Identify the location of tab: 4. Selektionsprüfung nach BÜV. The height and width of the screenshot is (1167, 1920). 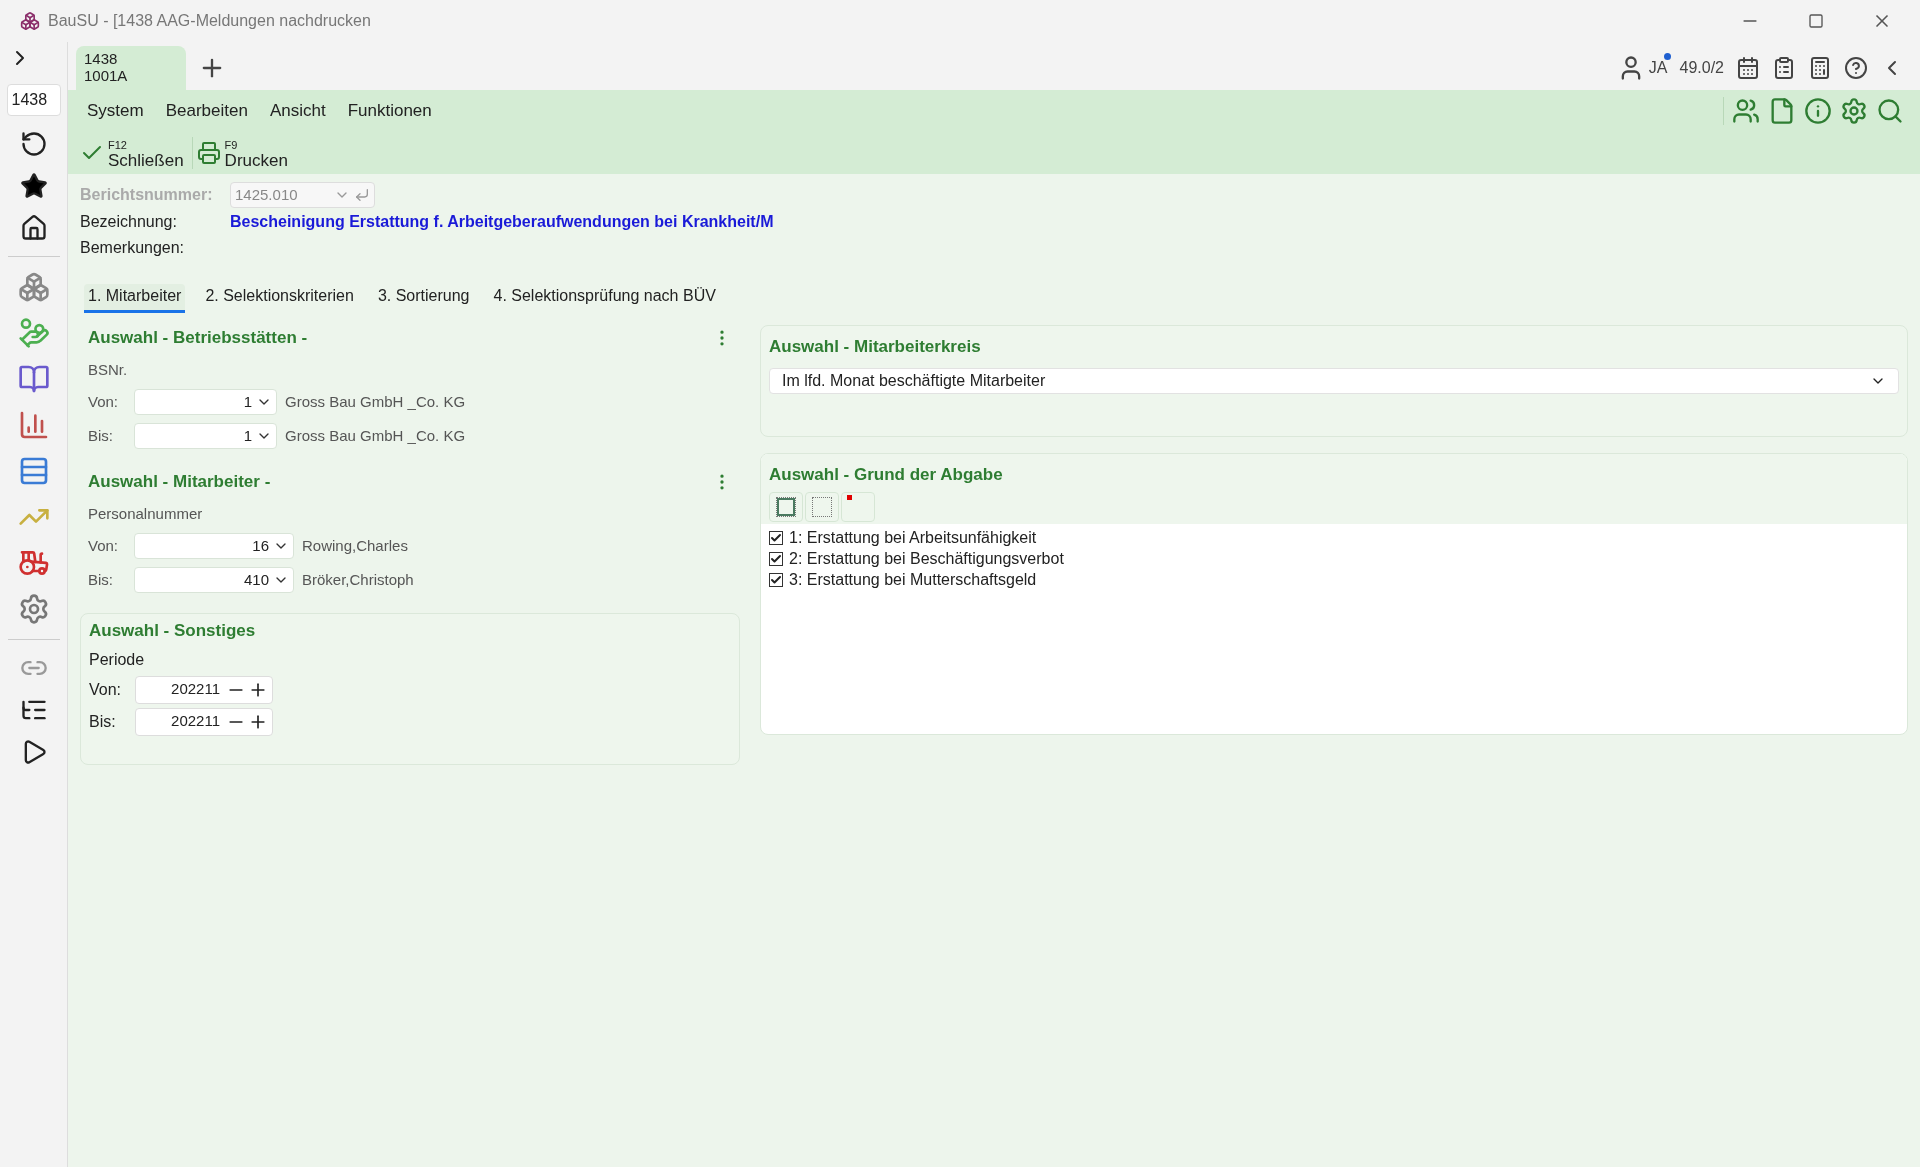
(604, 298).